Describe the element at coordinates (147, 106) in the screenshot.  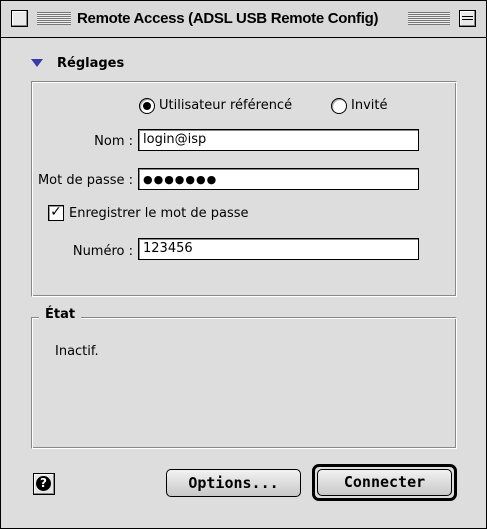
I see `radio-registered-user` at that location.